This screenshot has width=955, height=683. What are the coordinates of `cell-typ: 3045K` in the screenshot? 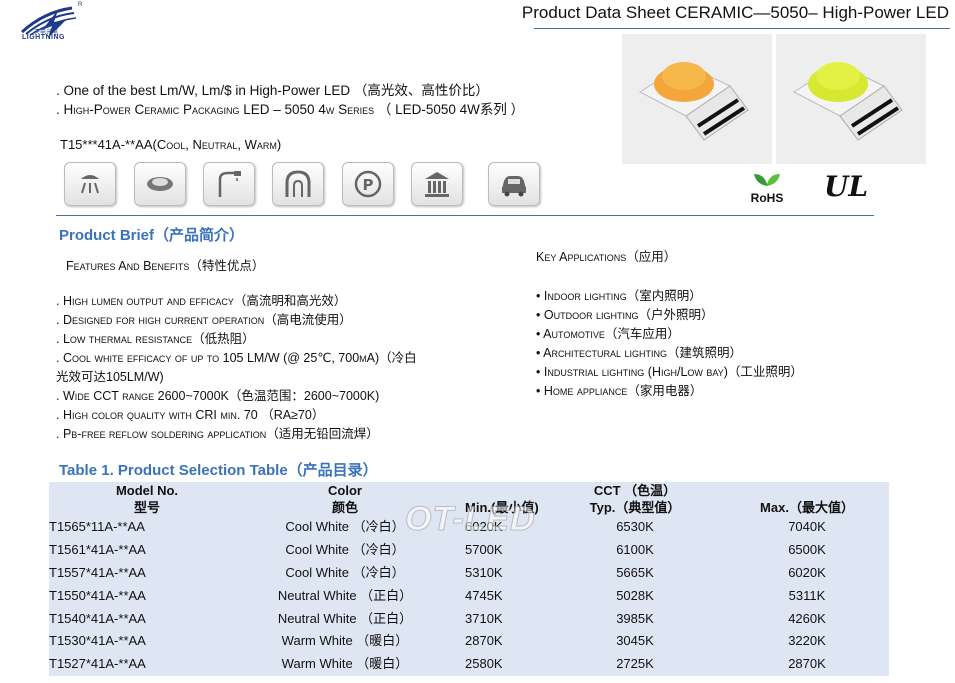 It's located at (635, 641).